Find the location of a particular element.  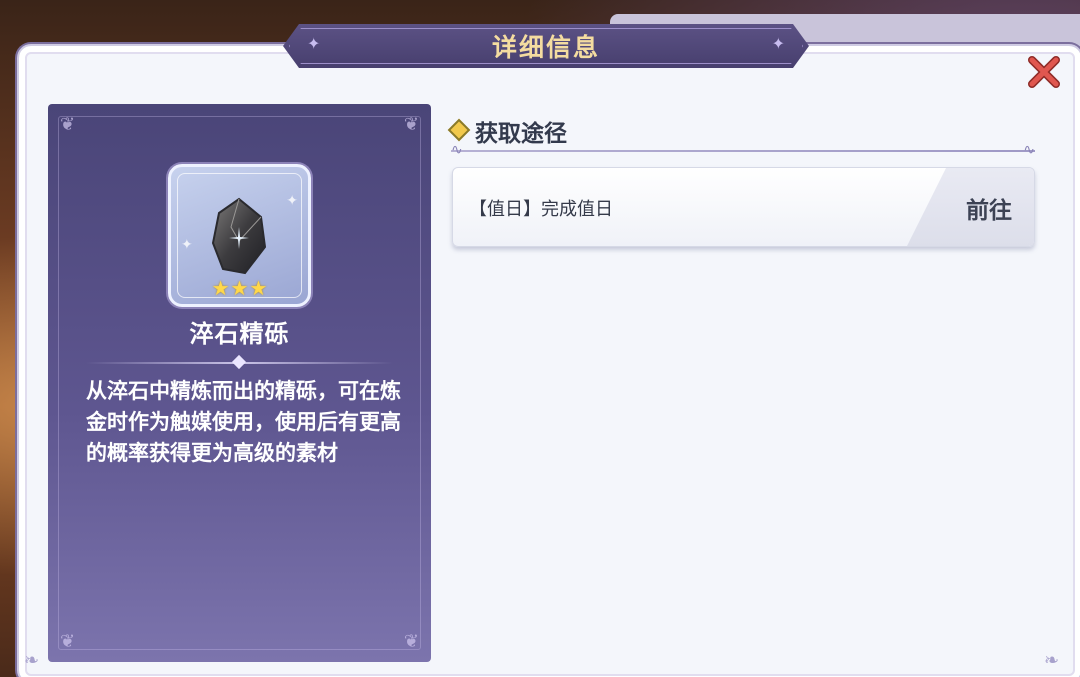

rough-stone-icon is located at coordinates (239, 236).